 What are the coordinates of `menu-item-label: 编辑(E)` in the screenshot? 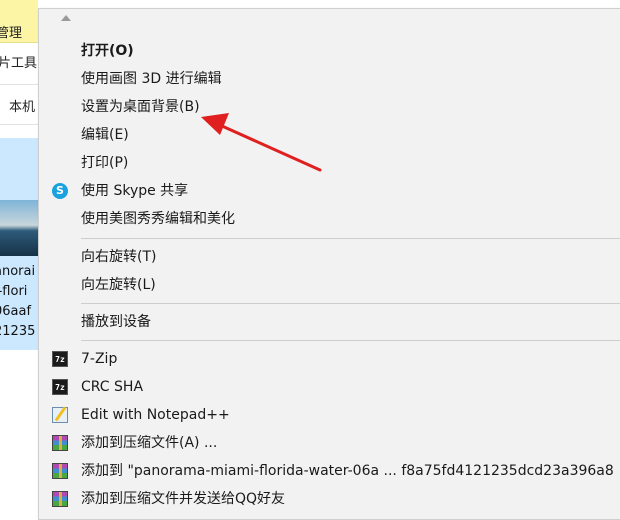 It's located at (105, 135).